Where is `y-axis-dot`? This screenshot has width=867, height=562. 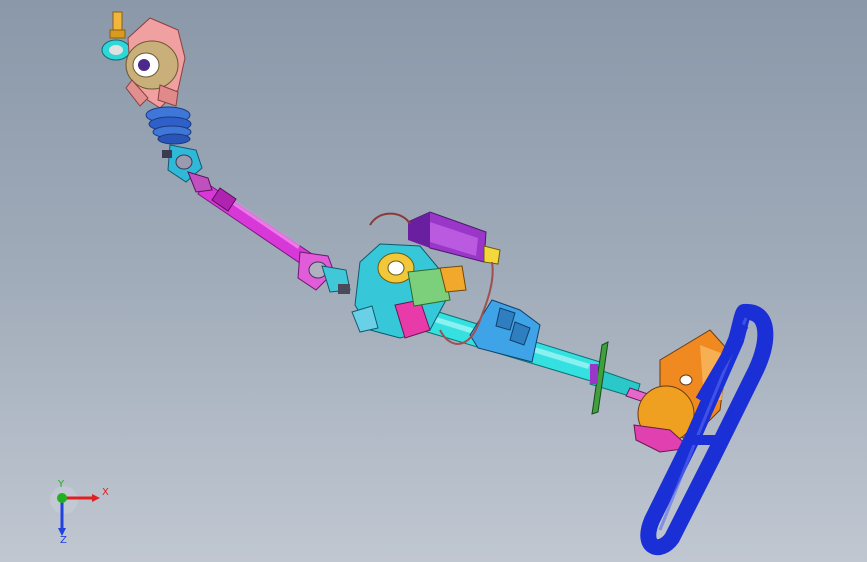 y-axis-dot is located at coordinates (62, 498).